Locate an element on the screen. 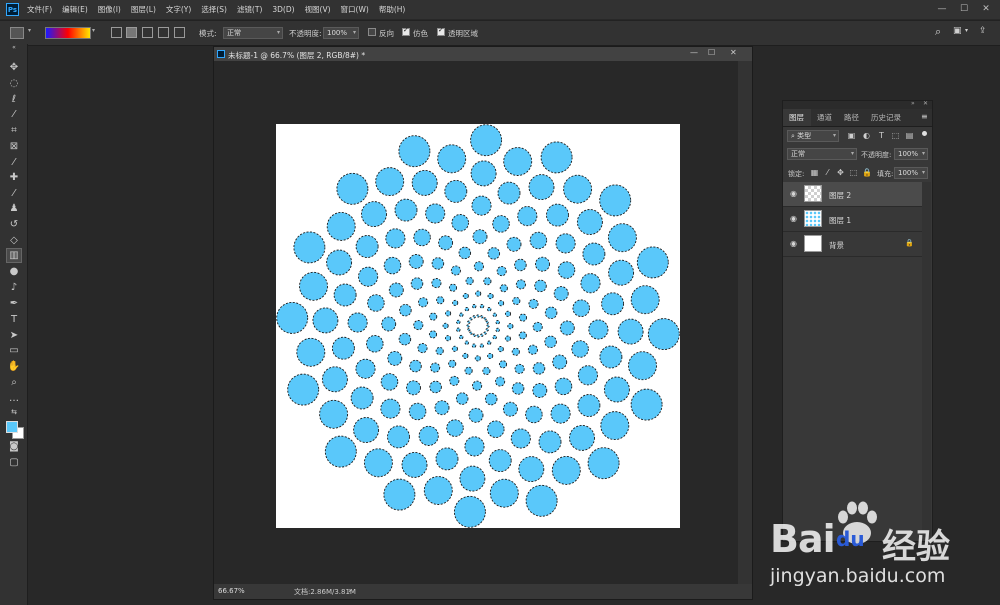  layer-name: 背景 is located at coordinates (836, 245).